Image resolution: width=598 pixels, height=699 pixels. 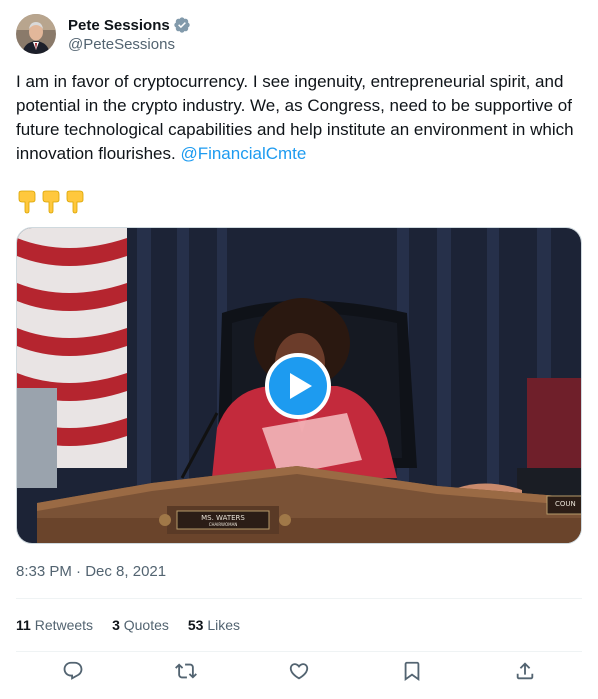 I want to click on likes-stat: 53 Likes, so click(x=214, y=625).